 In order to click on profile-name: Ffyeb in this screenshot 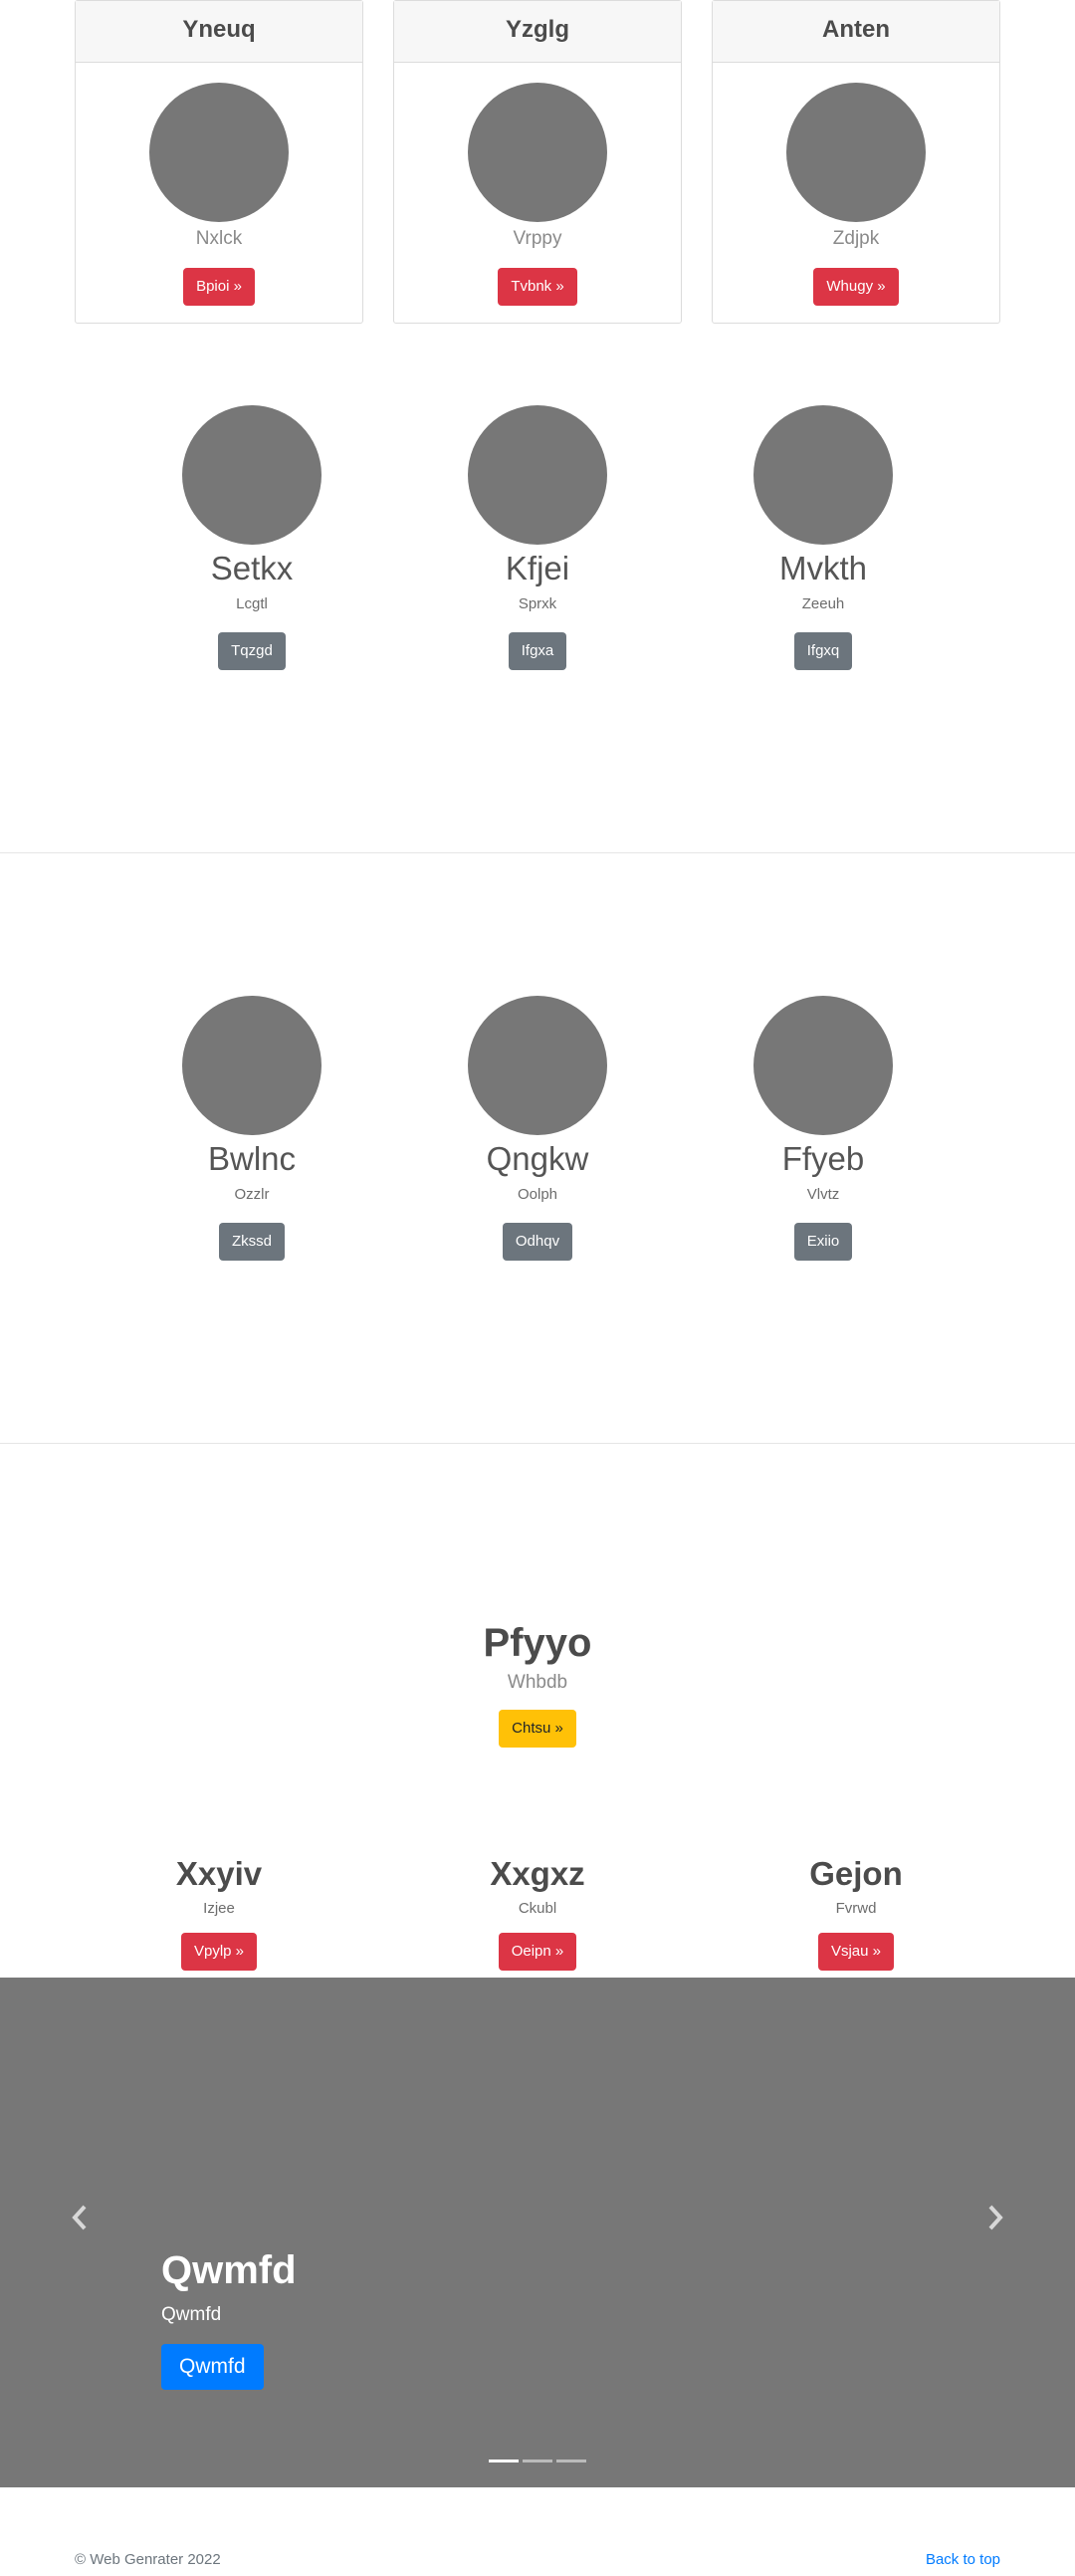, I will do `click(823, 1158)`.